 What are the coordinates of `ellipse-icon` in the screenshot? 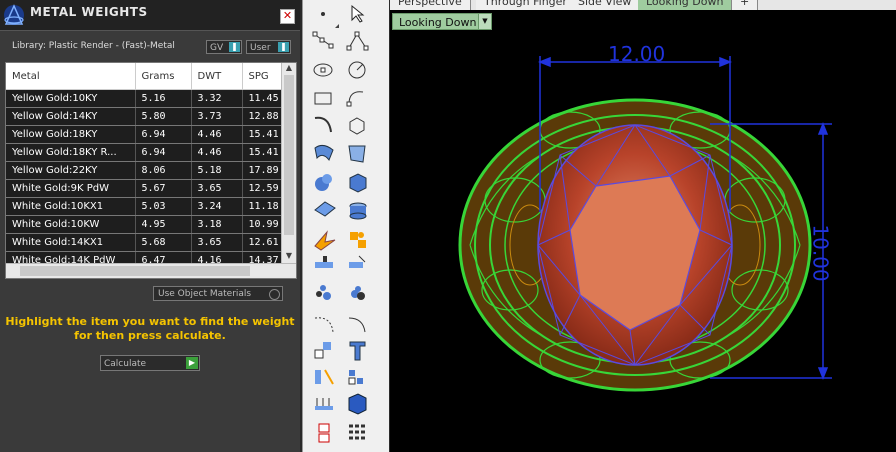 It's located at (323, 70).